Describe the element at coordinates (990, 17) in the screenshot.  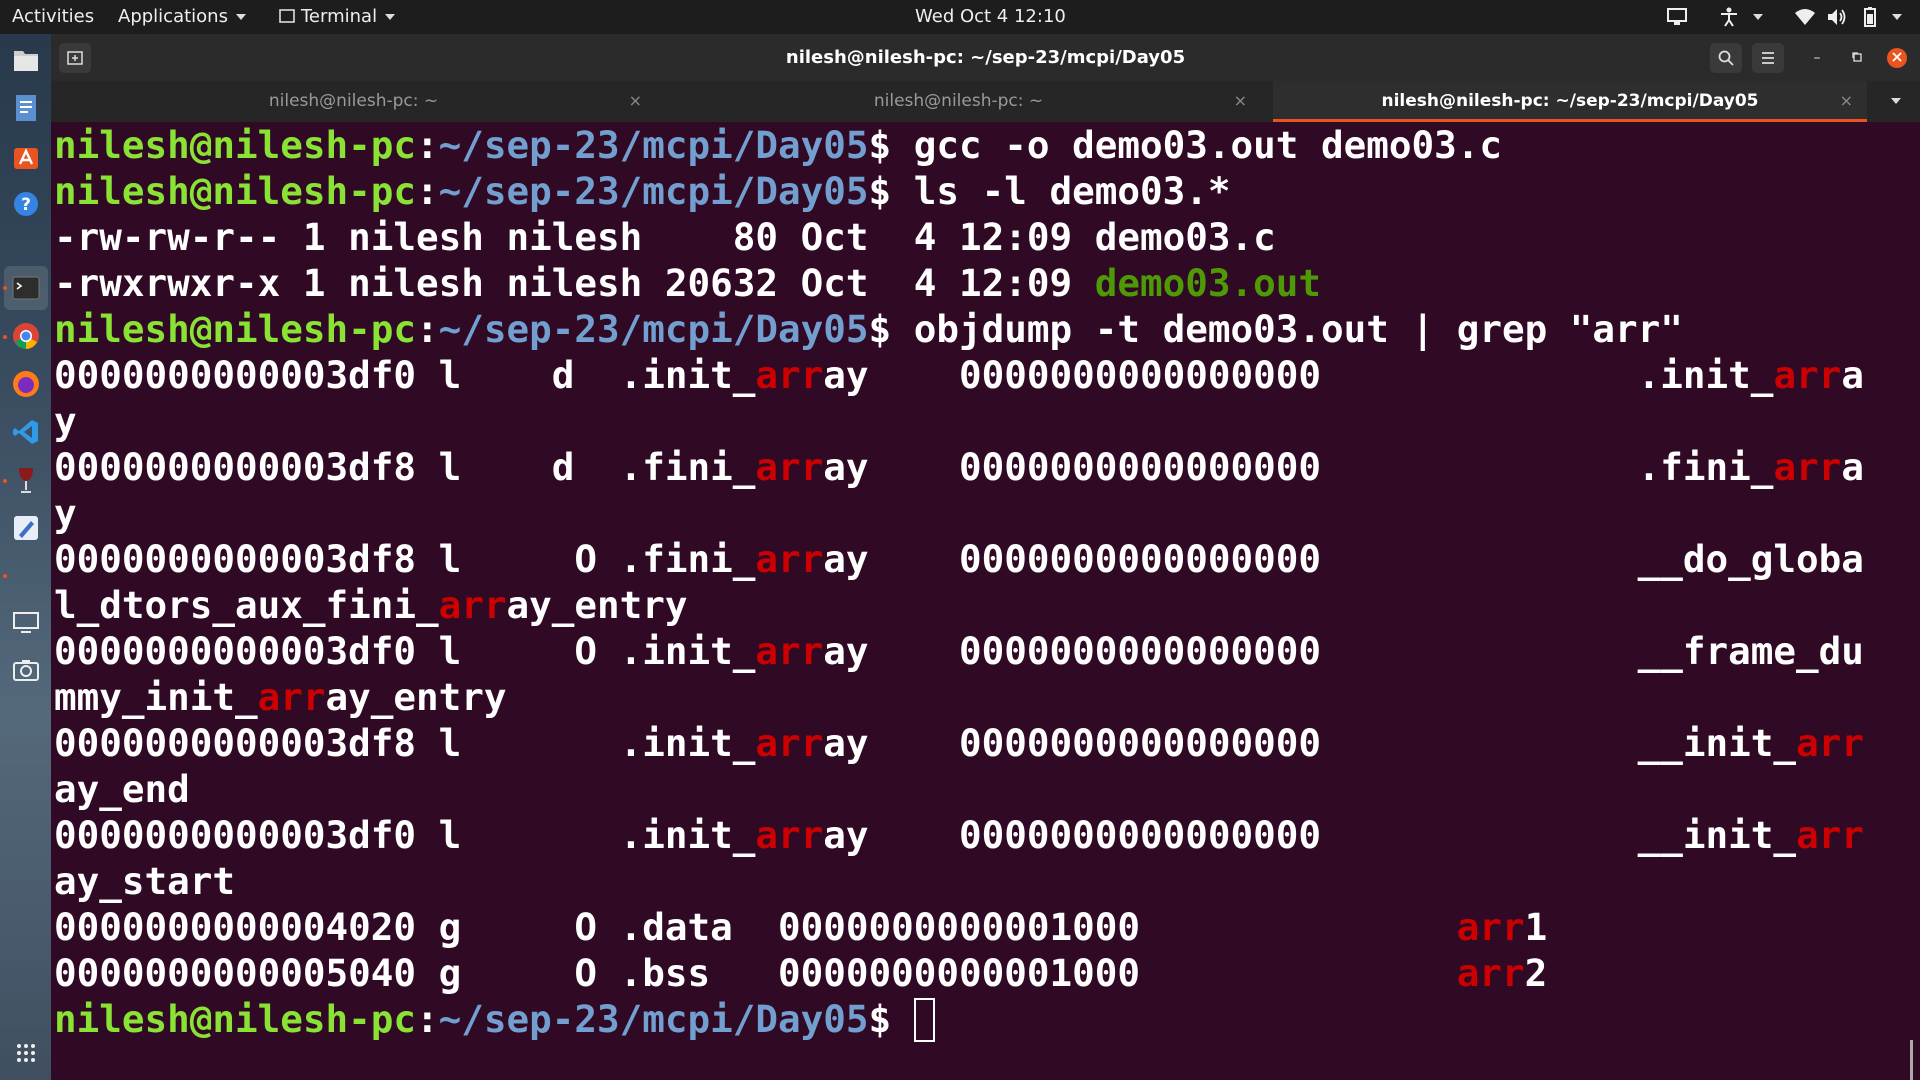
I see `clock: Wed Oct 4 12:10` at that location.